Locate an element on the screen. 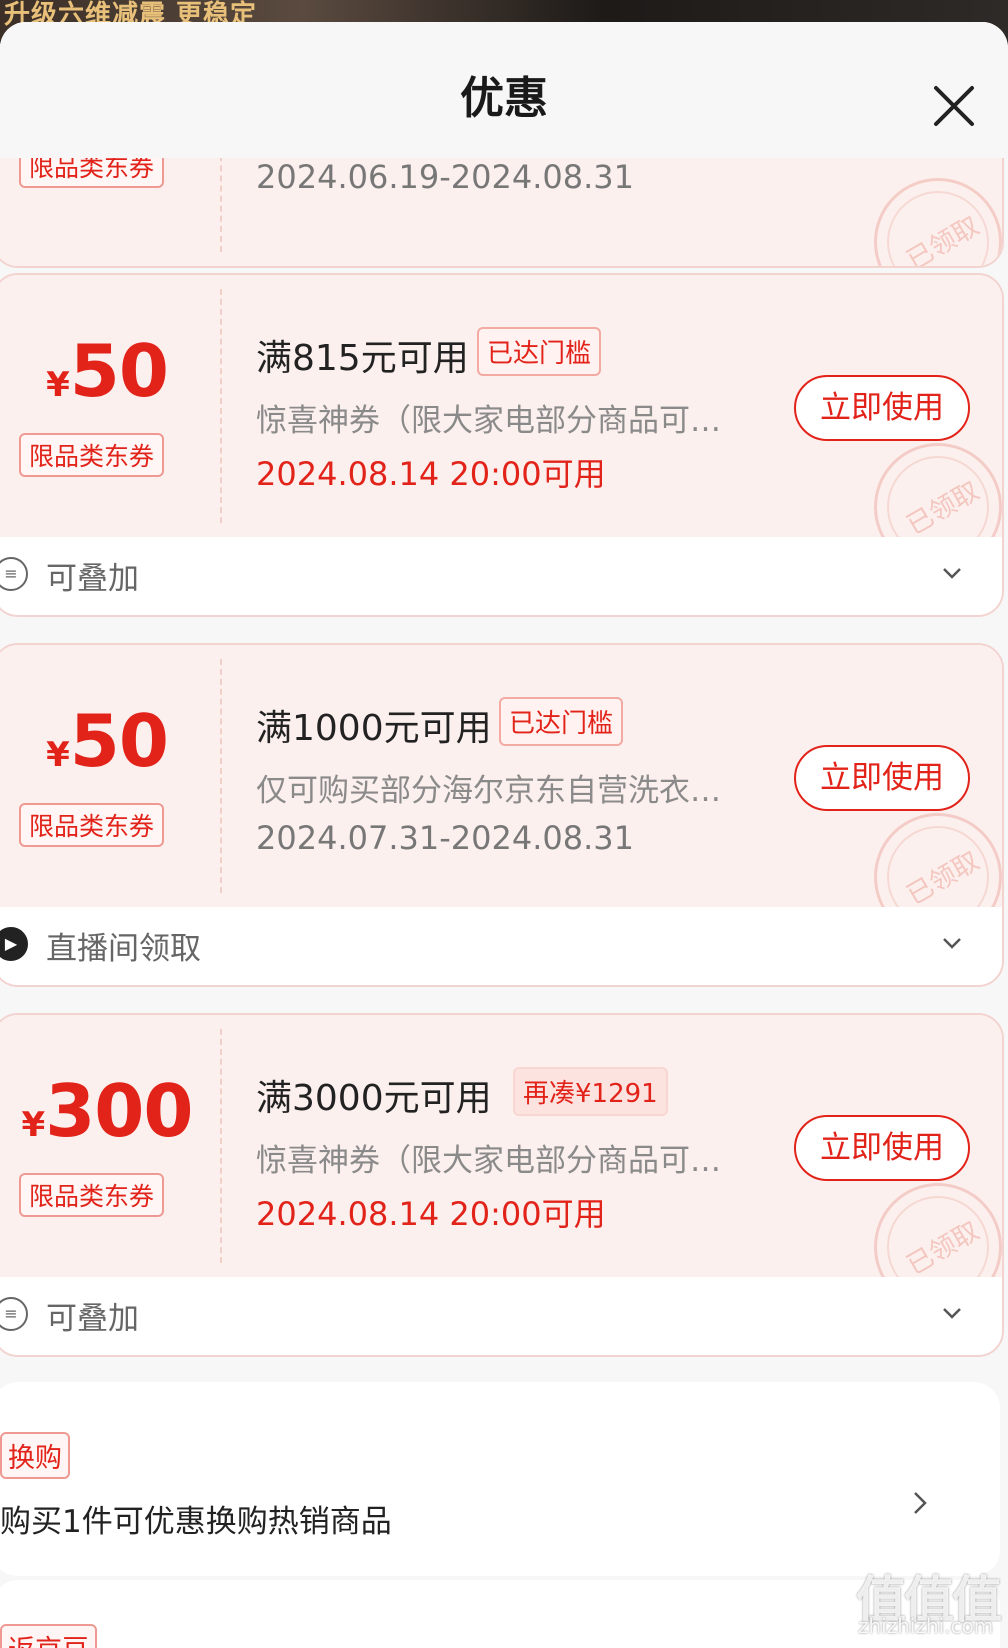 The height and width of the screenshot is (1648, 1008). trade-in-description: 购买1件可优惠换购热销商品 is located at coordinates (196, 1522).